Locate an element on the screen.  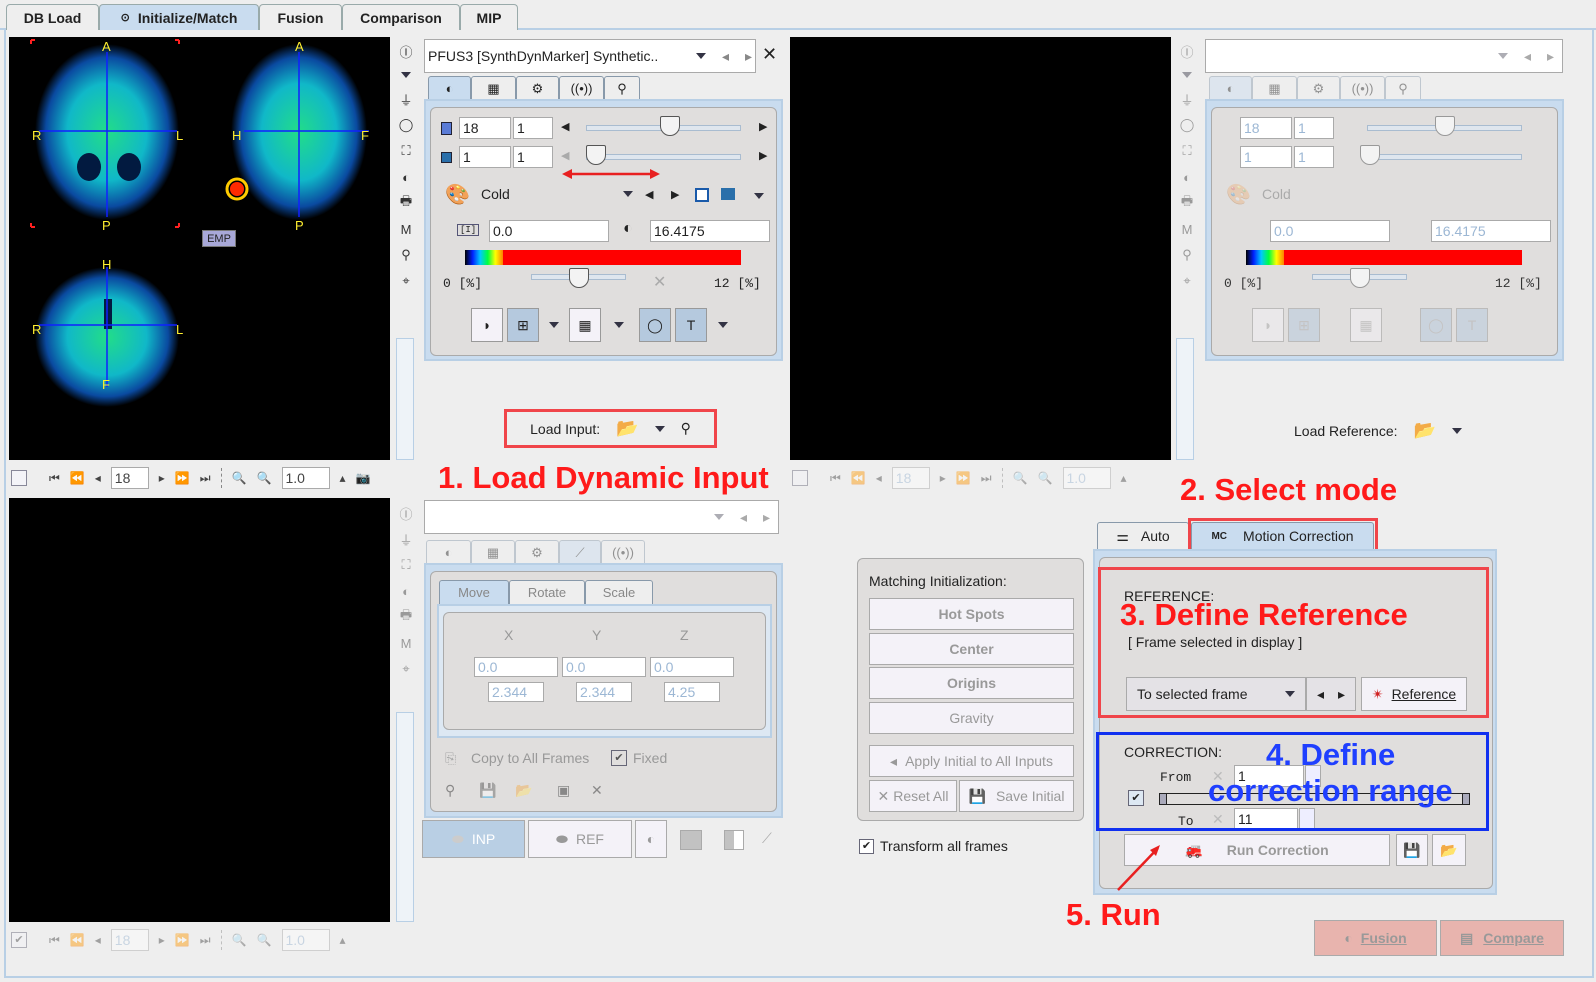
fit-icon: ⛶ is located at coordinates (406, 151).